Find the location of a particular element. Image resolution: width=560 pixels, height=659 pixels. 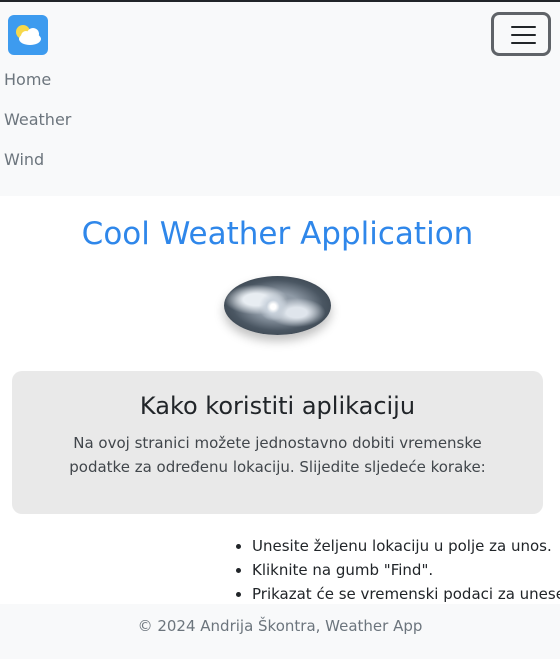

nav-link-home: Home is located at coordinates (27, 80).